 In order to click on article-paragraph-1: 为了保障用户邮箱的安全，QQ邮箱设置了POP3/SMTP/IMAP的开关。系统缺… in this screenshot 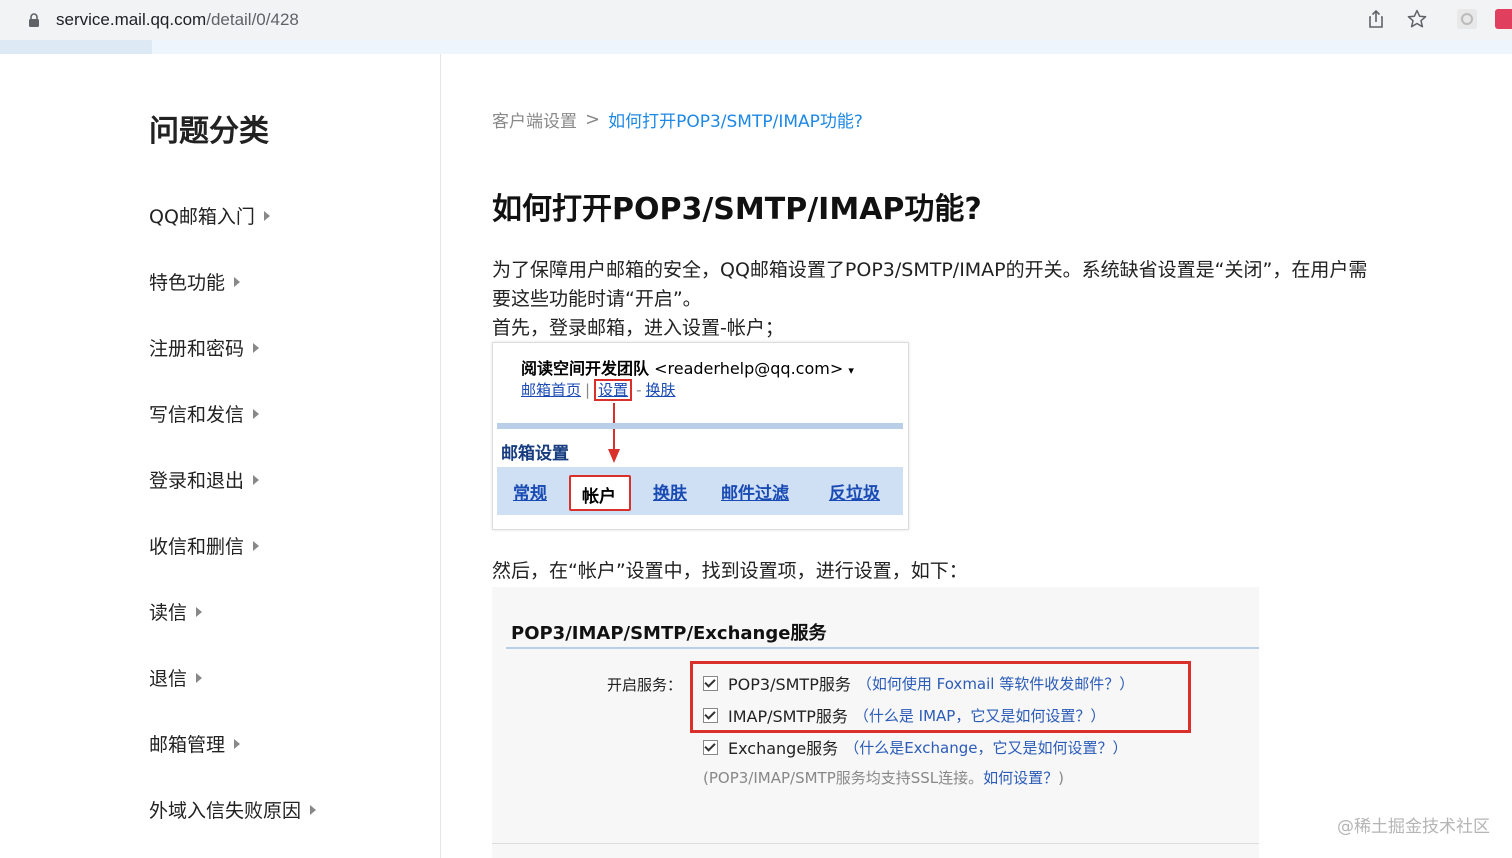, I will do `click(929, 299)`.